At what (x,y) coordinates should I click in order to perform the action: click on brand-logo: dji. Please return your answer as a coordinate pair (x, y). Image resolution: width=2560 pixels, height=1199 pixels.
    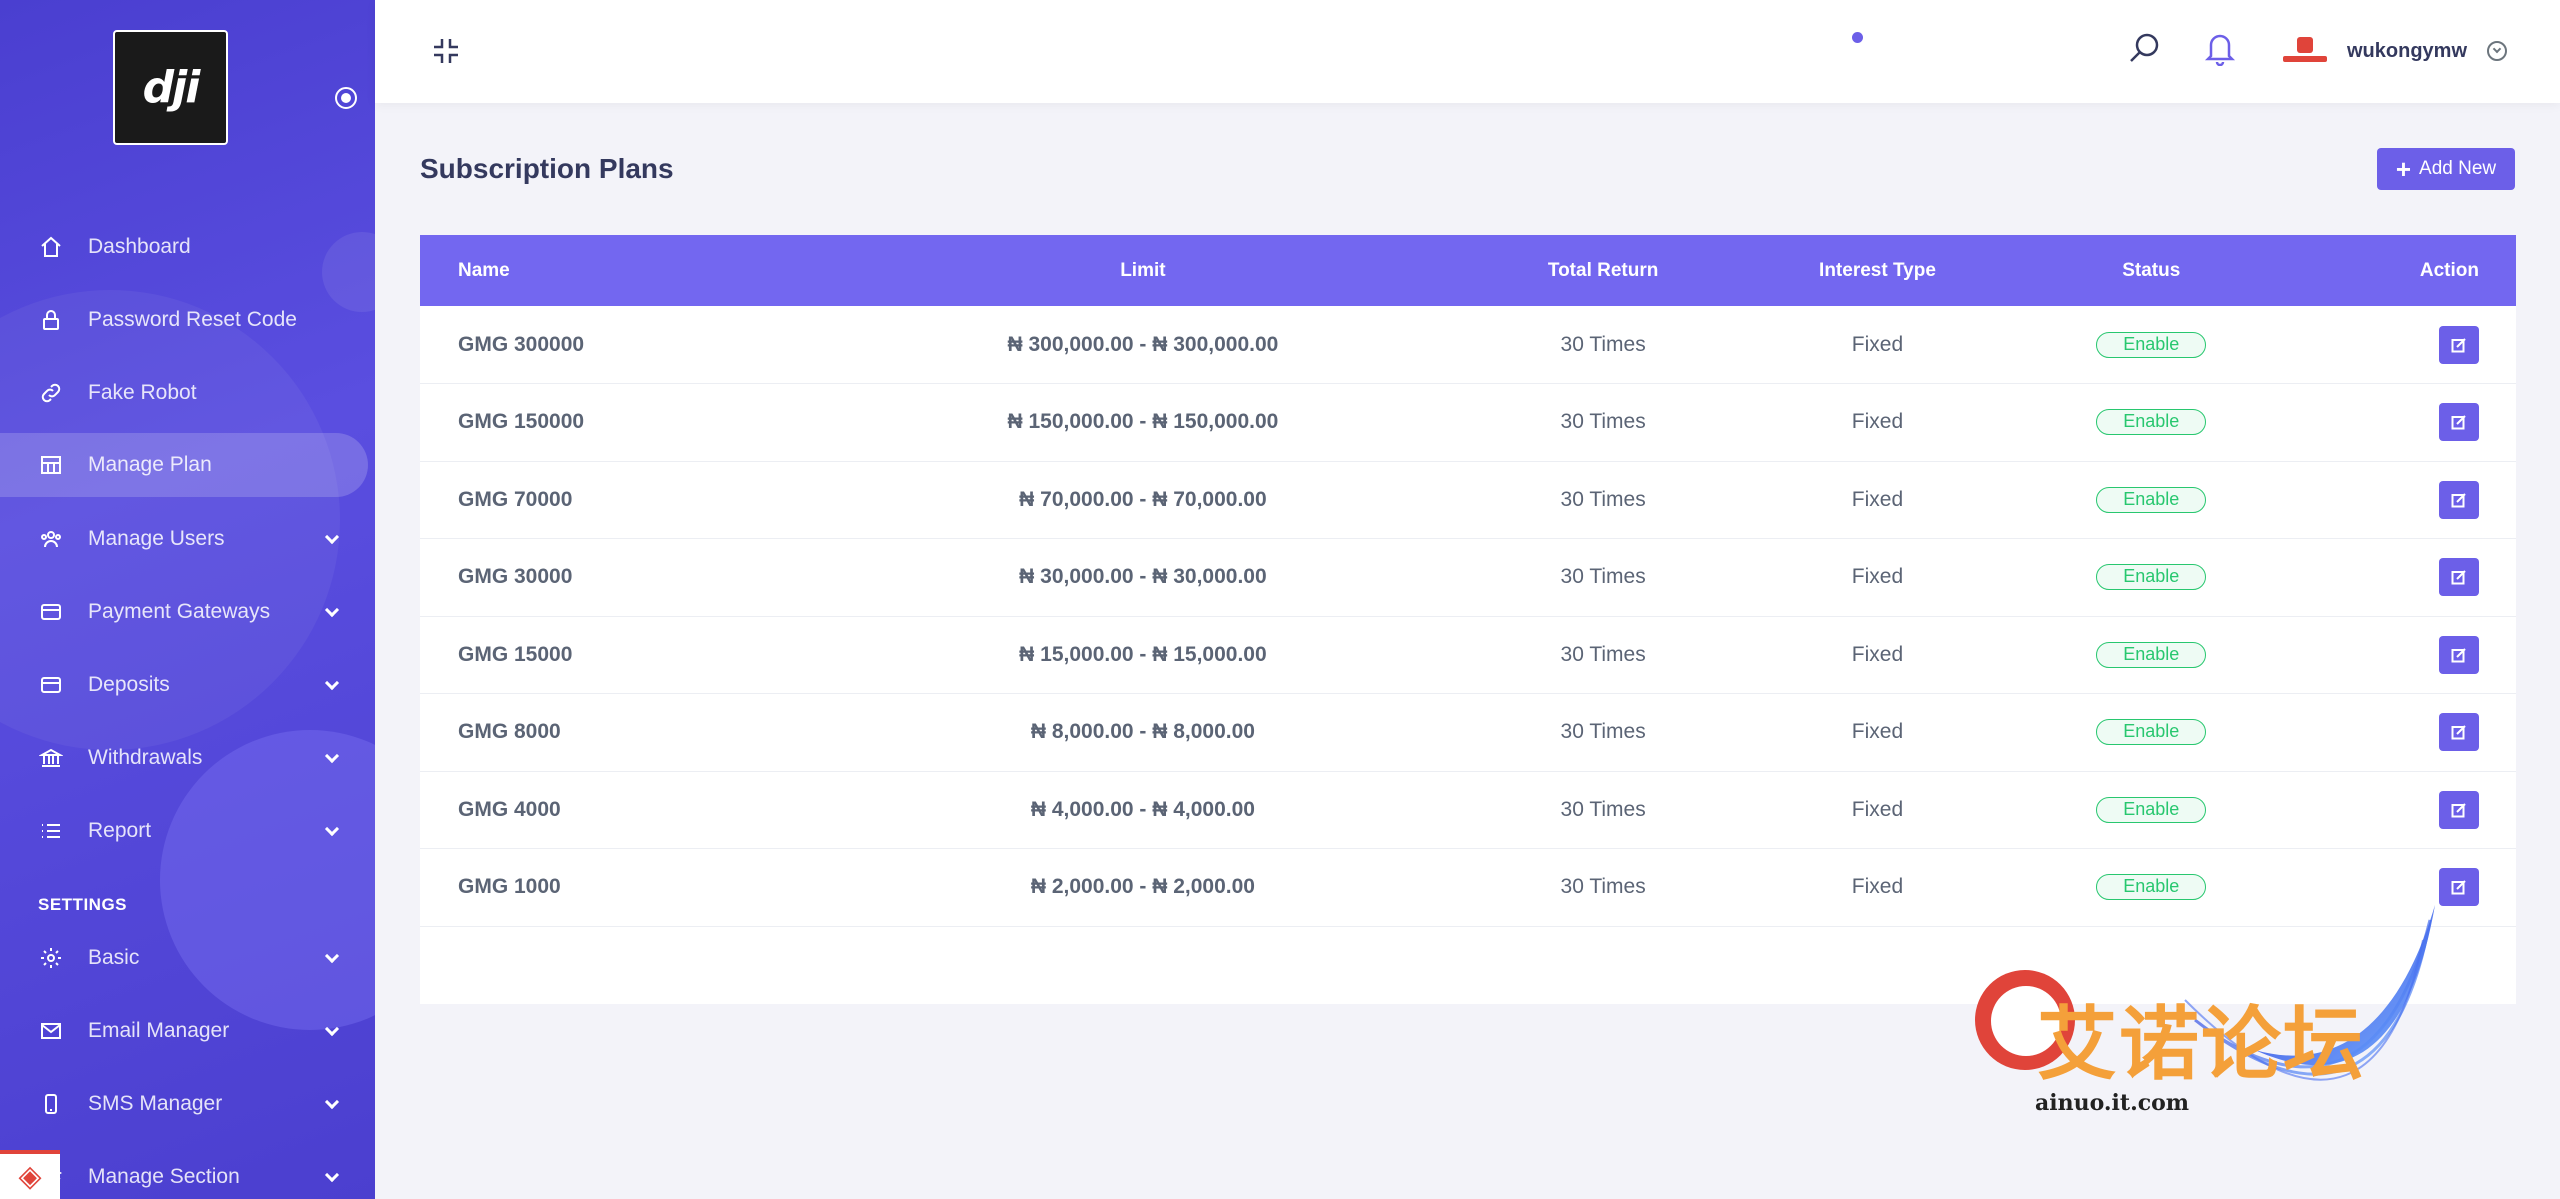
    Looking at the image, I should click on (170, 87).